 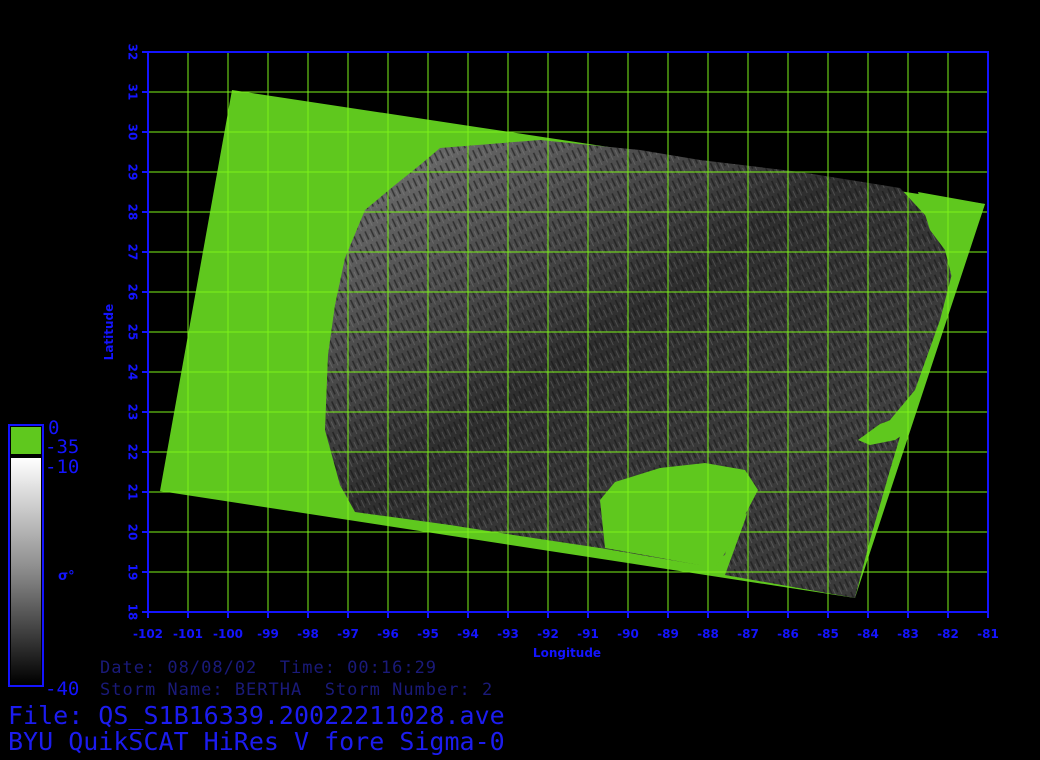 What do you see at coordinates (133, 412) in the screenshot?
I see `y-tick-label: 23` at bounding box center [133, 412].